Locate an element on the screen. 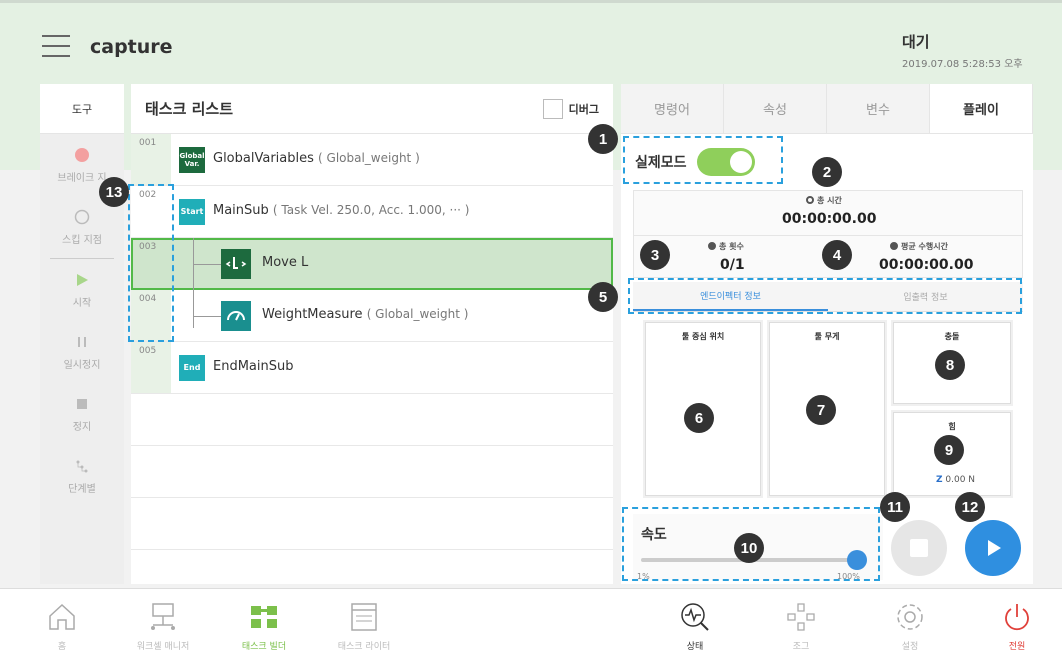 Image resolution: width=1062 pixels, height=663 pixels. marker-7: 7 is located at coordinates (821, 410).